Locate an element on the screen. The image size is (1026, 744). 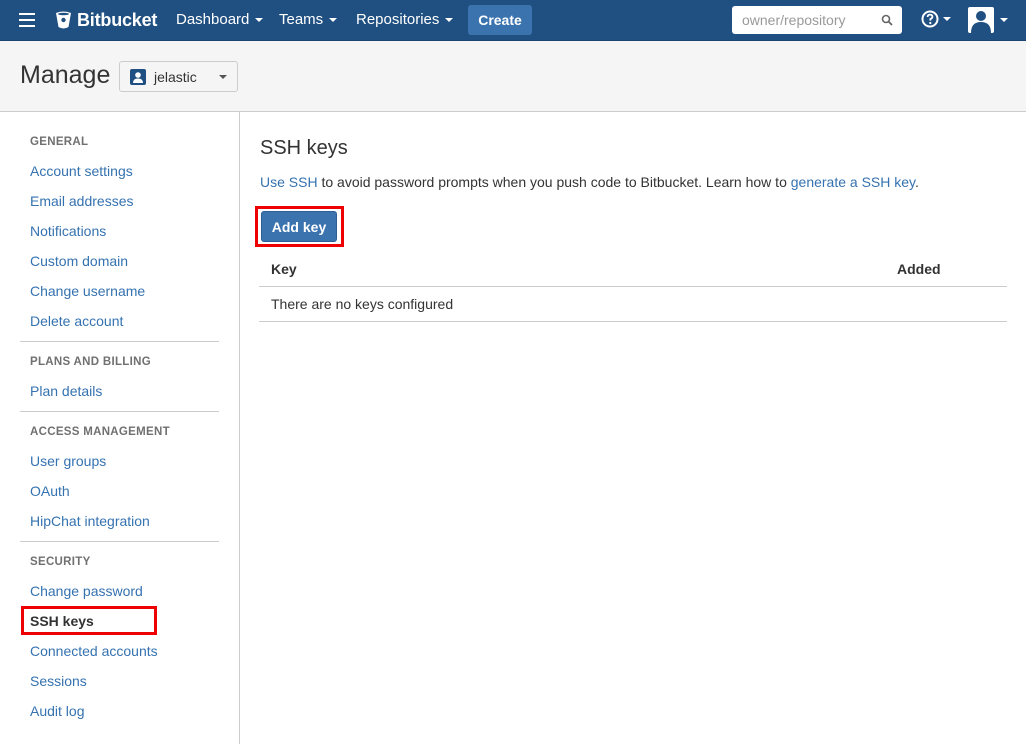
bucket-icon is located at coordinates (63, 20).